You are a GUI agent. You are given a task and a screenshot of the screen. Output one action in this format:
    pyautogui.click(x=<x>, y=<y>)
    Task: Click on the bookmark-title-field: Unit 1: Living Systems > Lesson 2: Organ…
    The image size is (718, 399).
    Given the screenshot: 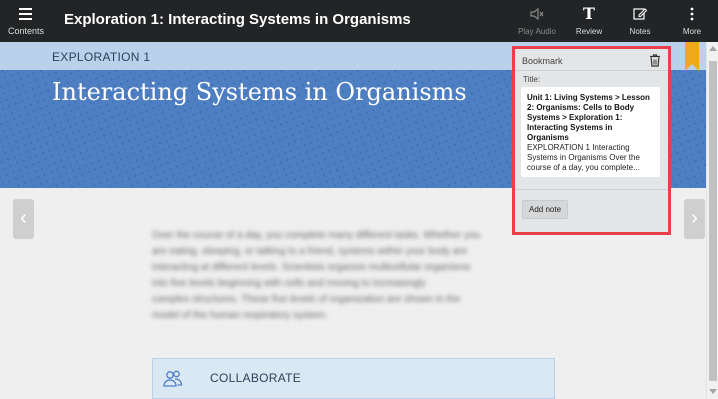 What is the action you would take?
    pyautogui.click(x=590, y=132)
    